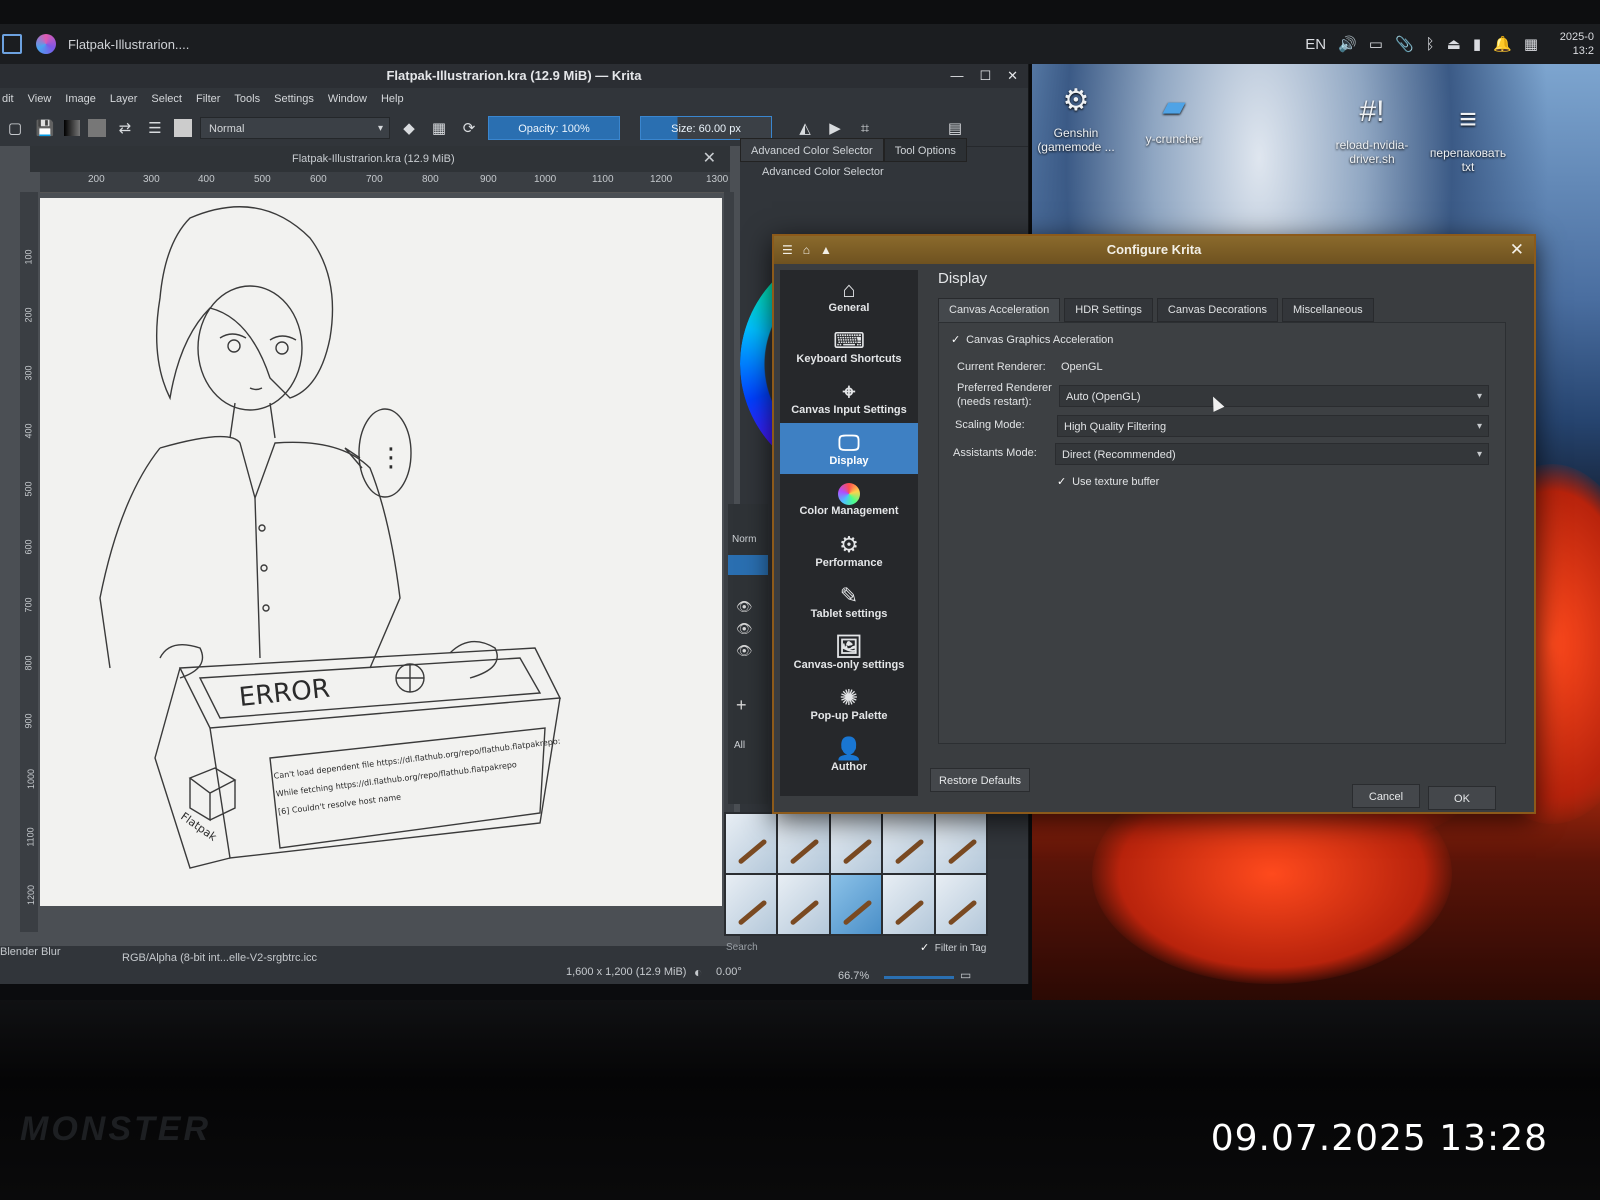  What do you see at coordinates (849, 601) in the screenshot?
I see `sidebar-item-tablet: ✎ Tablet settings` at bounding box center [849, 601].